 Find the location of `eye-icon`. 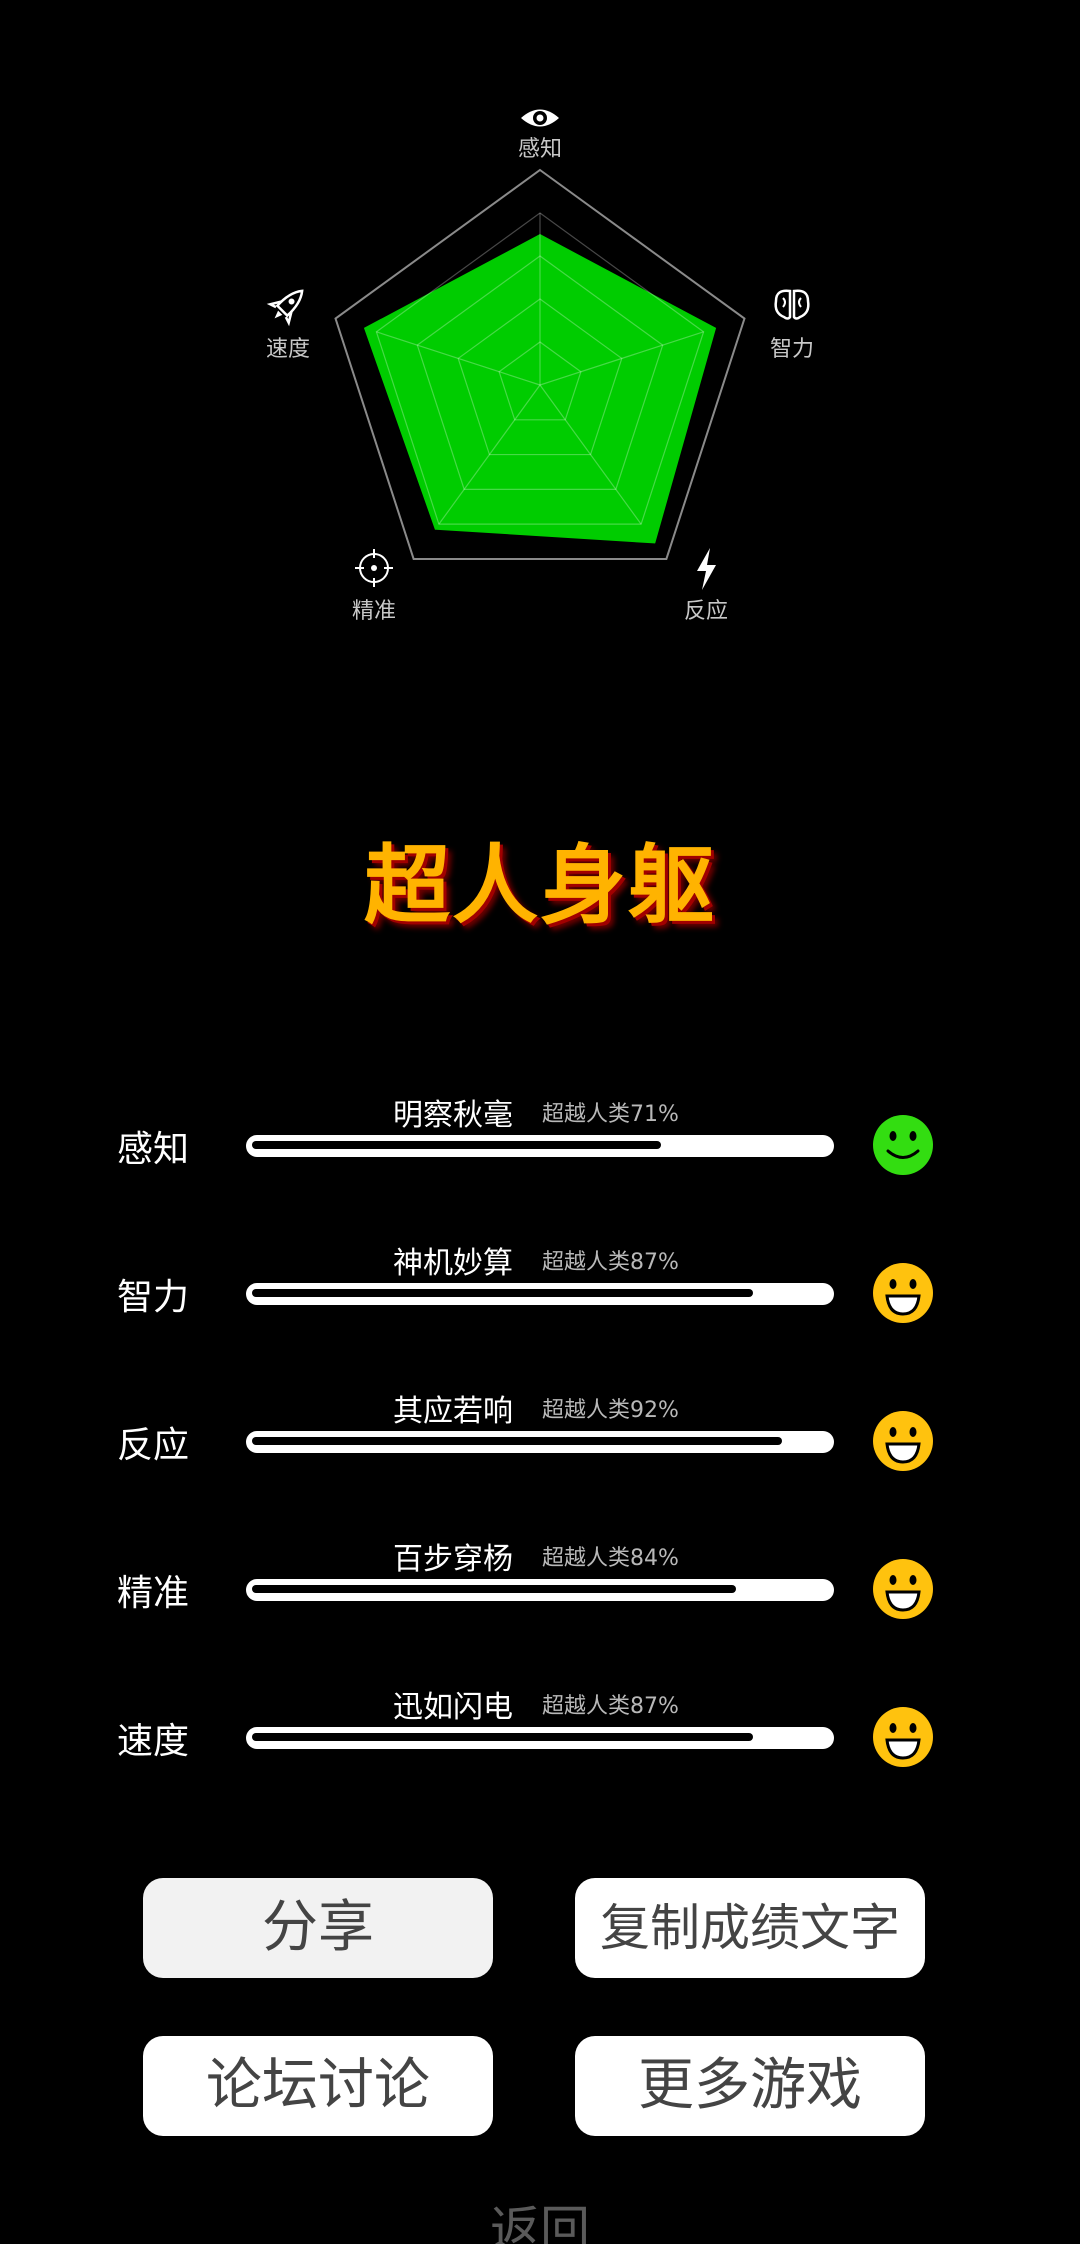

eye-icon is located at coordinates (540, 118).